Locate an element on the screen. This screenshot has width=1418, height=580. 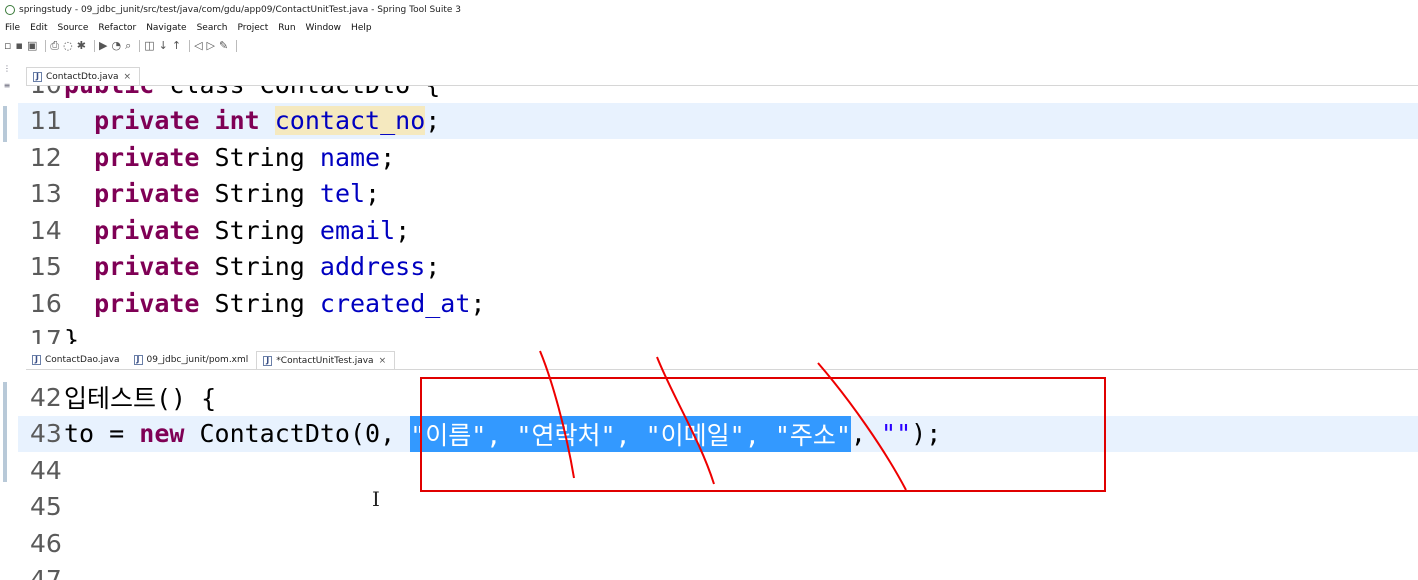
editor-tab: J 09_jdbc_junit/pom.xml is located at coordinates (192, 360).